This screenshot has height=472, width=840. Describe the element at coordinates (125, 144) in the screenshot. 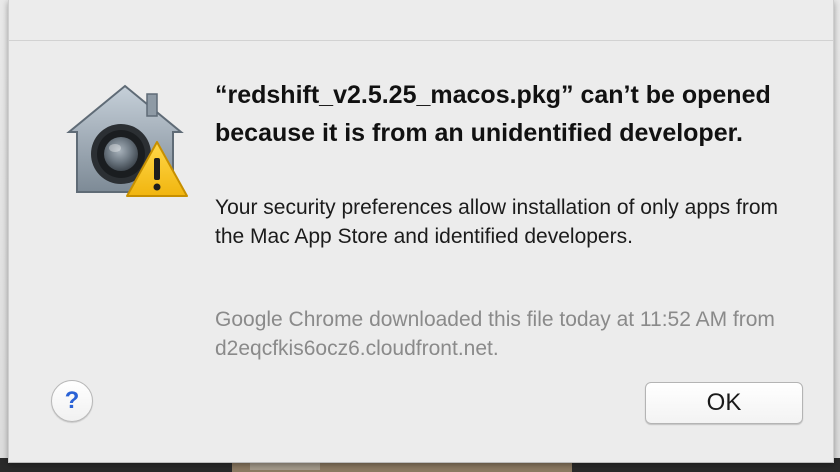

I see `gatekeeper-security-icon` at that location.